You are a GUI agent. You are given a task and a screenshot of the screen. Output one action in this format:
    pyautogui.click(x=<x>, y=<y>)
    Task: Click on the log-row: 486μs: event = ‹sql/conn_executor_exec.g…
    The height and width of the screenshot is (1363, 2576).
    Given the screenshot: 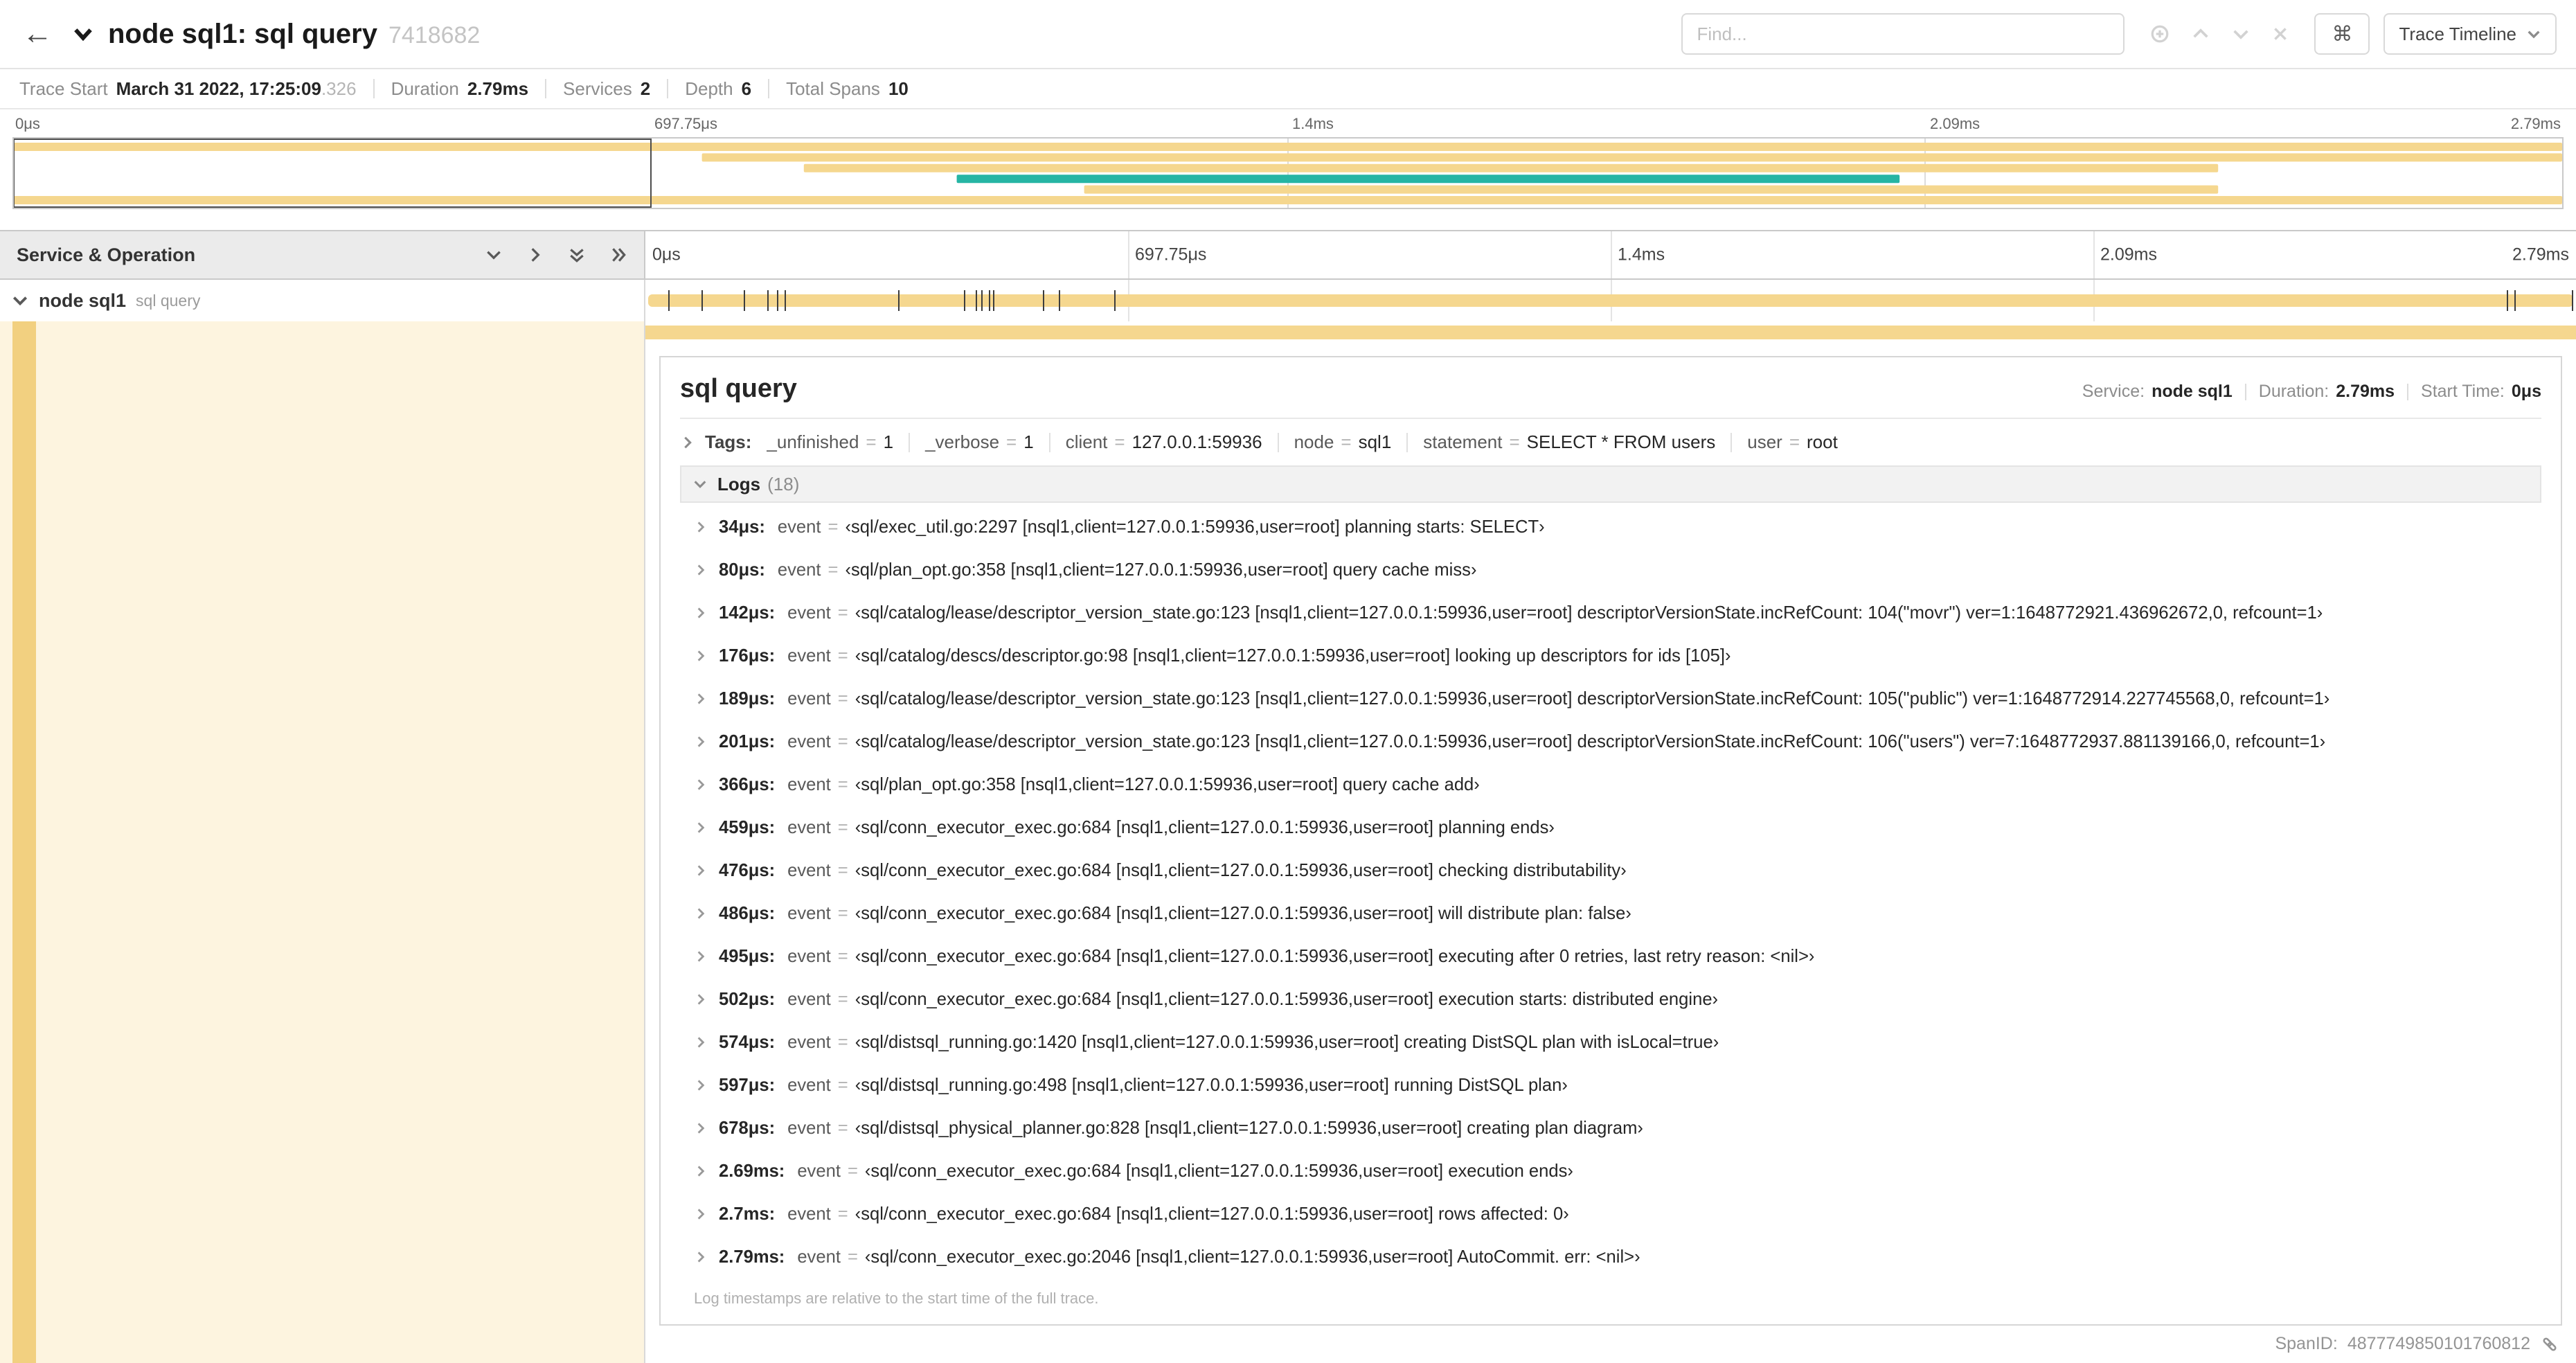 What is the action you would take?
    pyautogui.click(x=1611, y=914)
    